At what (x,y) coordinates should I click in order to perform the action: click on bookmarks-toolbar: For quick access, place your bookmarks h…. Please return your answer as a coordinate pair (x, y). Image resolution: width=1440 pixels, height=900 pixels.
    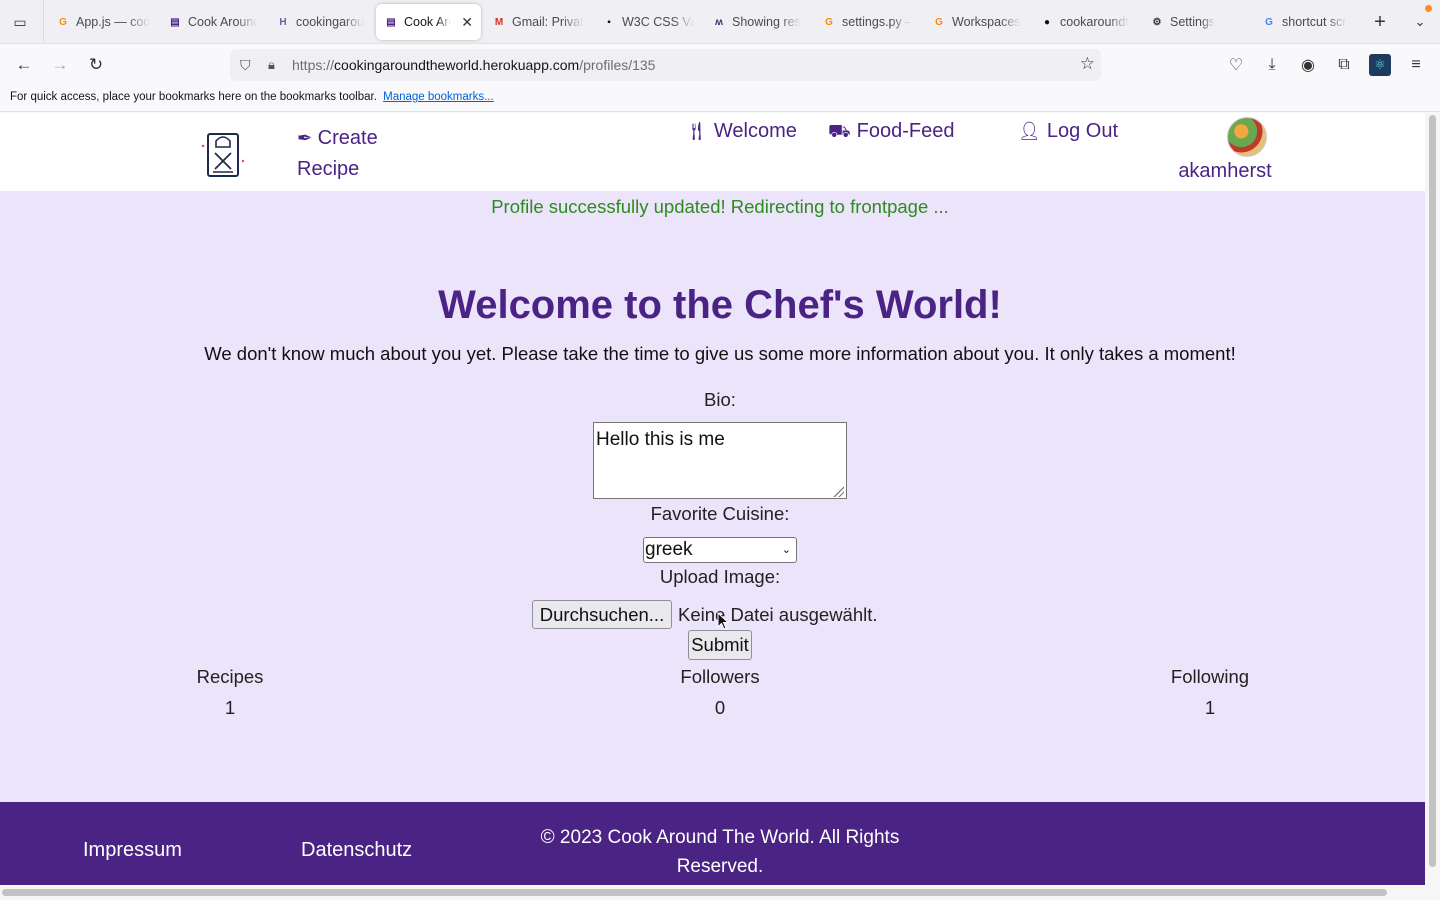
    Looking at the image, I should click on (720, 99).